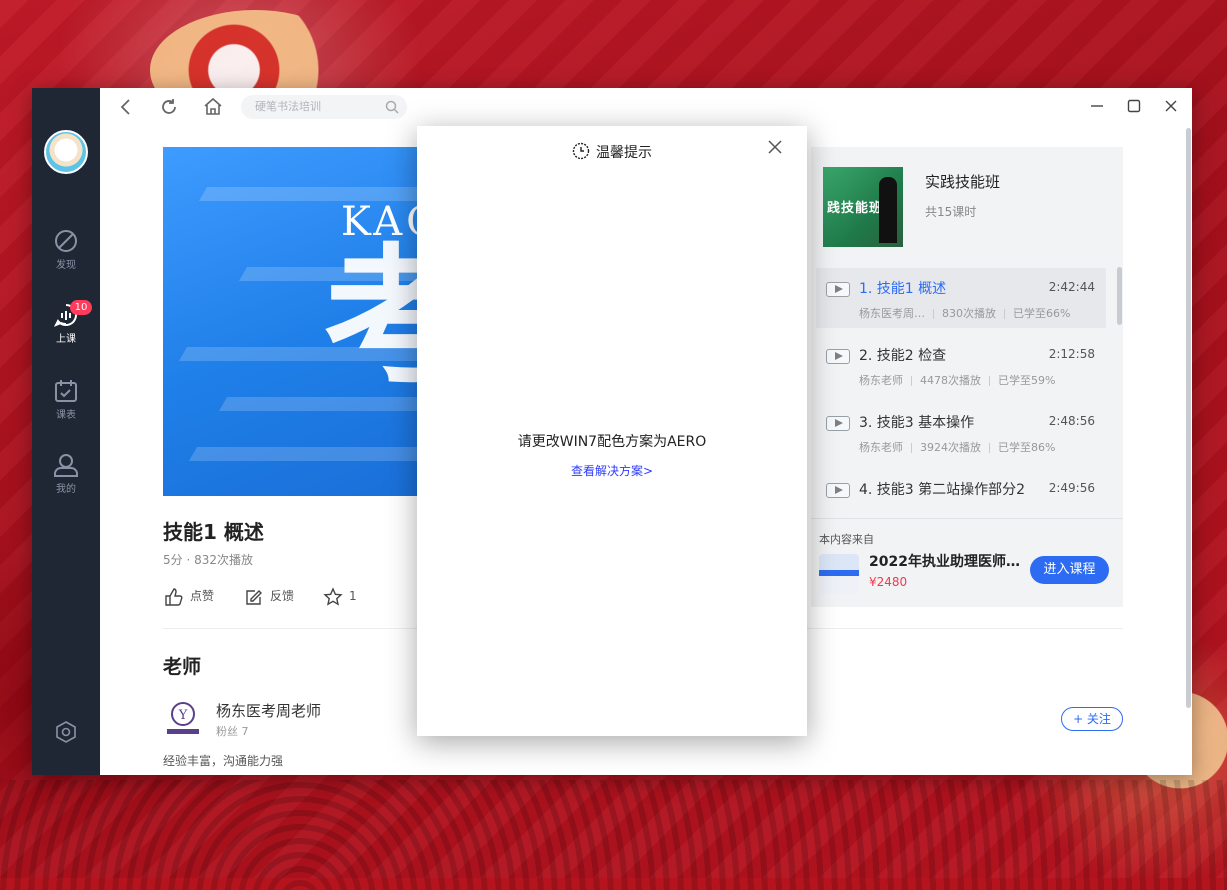 This screenshot has width=1227, height=890. I want to click on source-label: 本内容来自, so click(846, 539).